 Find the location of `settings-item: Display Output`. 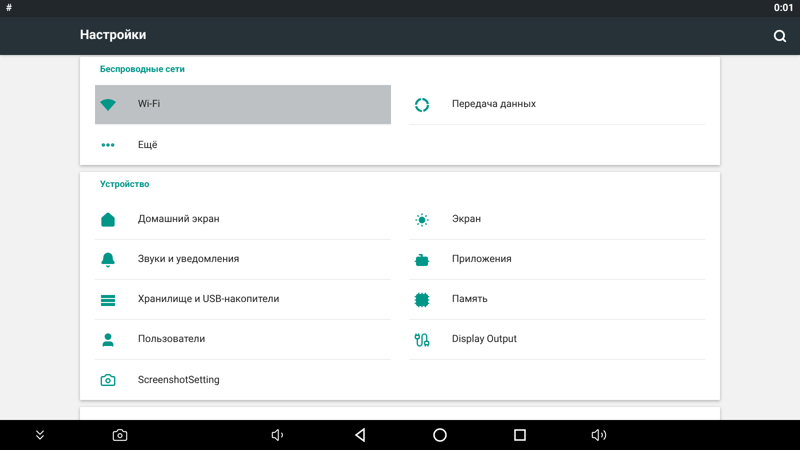

settings-item: Display Output is located at coordinates (557, 340).